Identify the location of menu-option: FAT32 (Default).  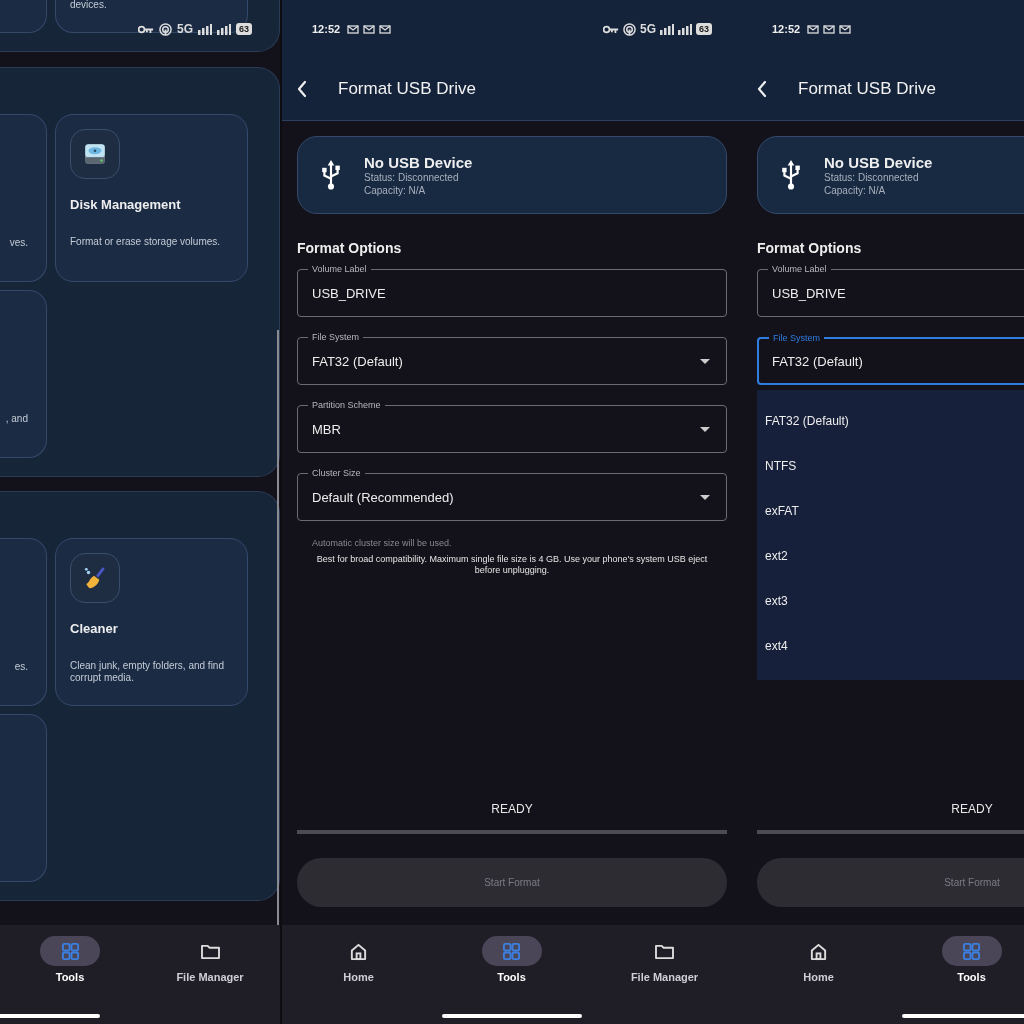
(890, 420).